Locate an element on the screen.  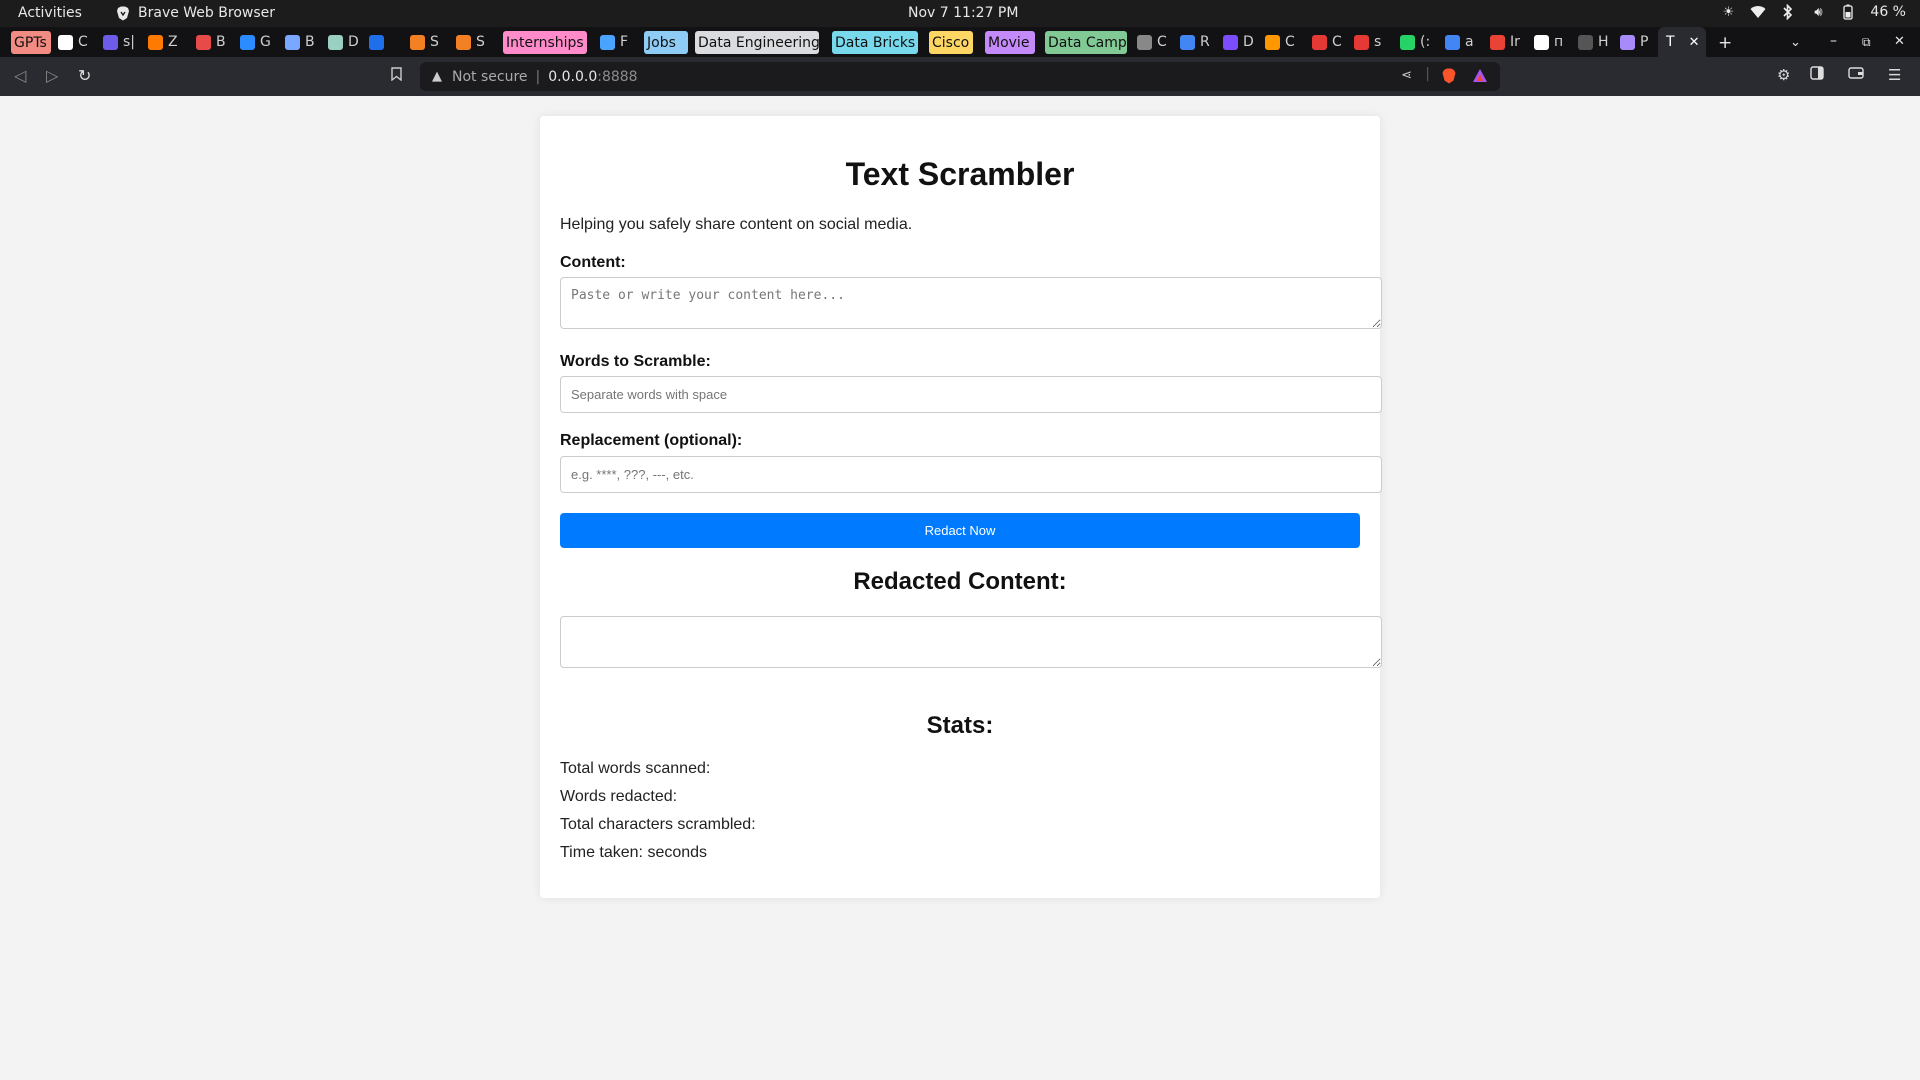
wifi-icon is located at coordinates (1758, 12).